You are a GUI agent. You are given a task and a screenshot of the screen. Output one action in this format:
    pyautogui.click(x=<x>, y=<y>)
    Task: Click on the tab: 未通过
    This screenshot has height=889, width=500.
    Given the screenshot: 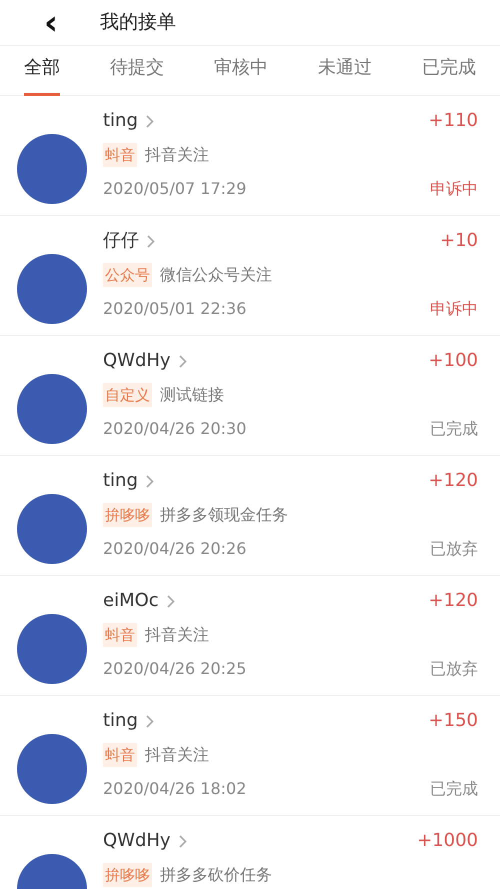 What is the action you would take?
    pyautogui.click(x=345, y=71)
    